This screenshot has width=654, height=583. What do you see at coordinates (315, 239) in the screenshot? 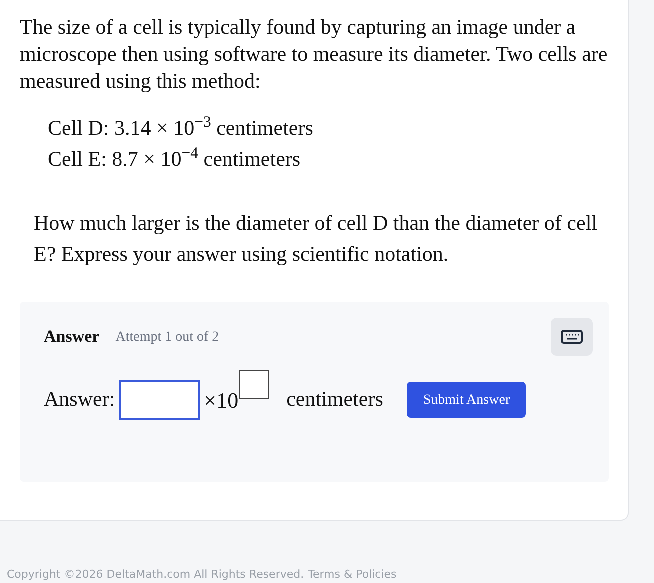
I see `question-prompt: How much larger is the diameter of cell D than the diameter of cell E? Express your answer using scientific notation.` at bounding box center [315, 239].